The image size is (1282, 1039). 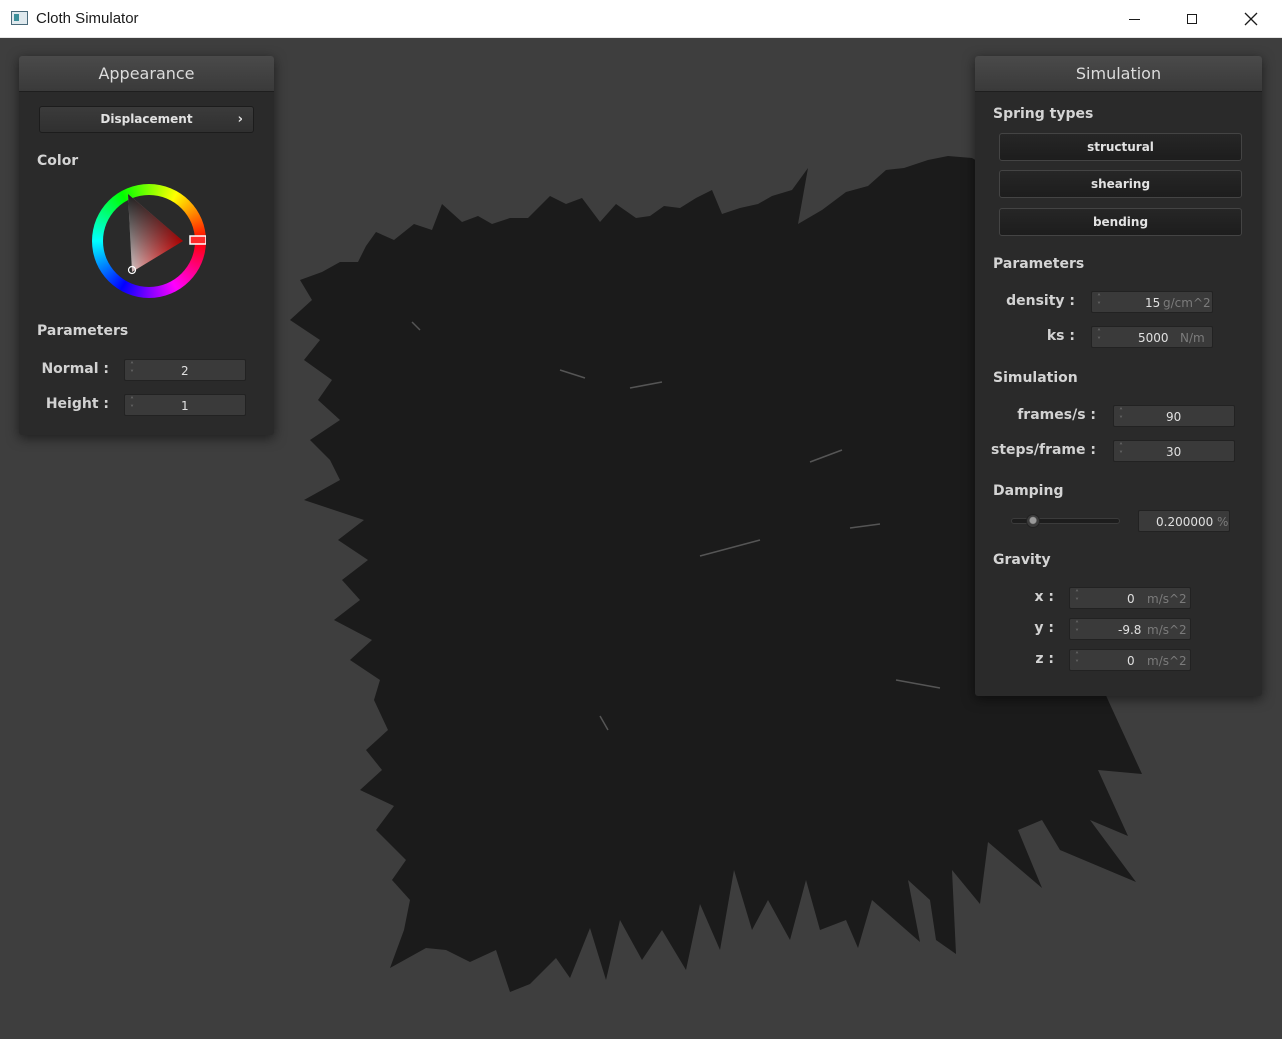 I want to click on chevron-right-icon: ›, so click(x=240, y=119).